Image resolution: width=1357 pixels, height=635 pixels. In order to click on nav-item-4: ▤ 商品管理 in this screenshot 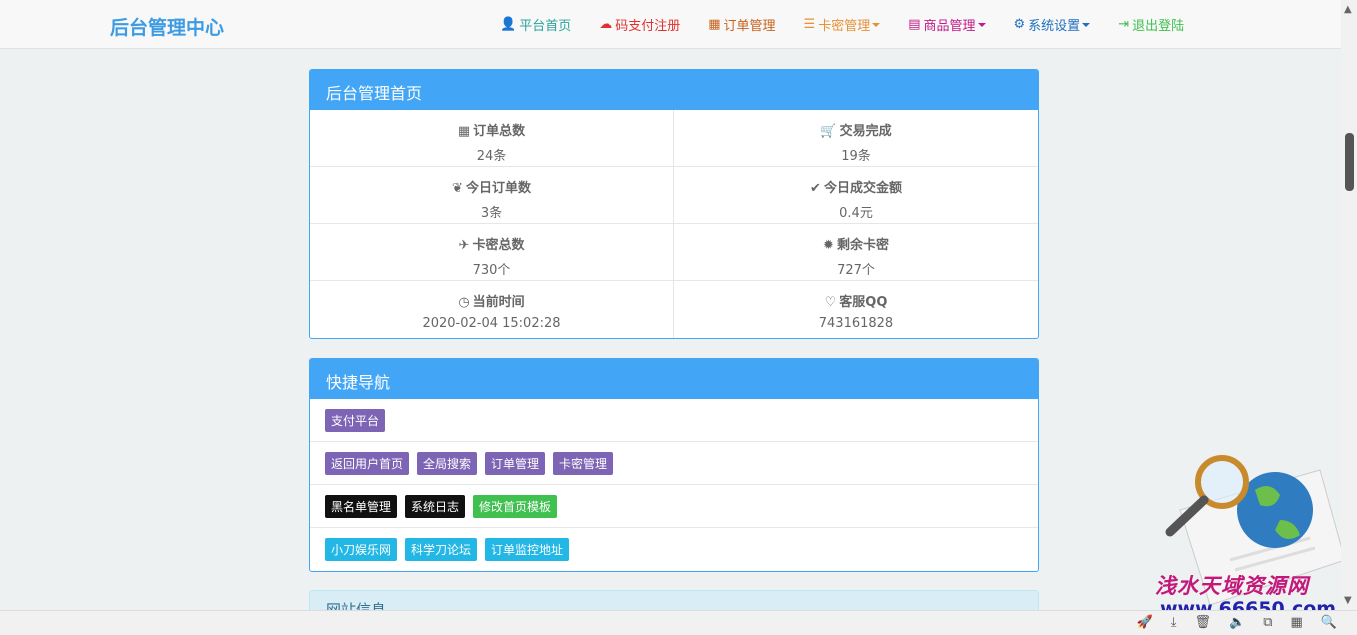, I will do `click(947, 24)`.